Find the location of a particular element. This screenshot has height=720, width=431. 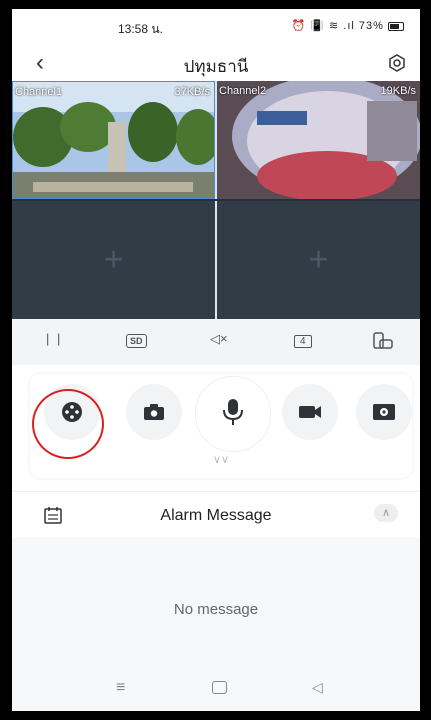

fullscreen-capture-button is located at coordinates (384, 412).